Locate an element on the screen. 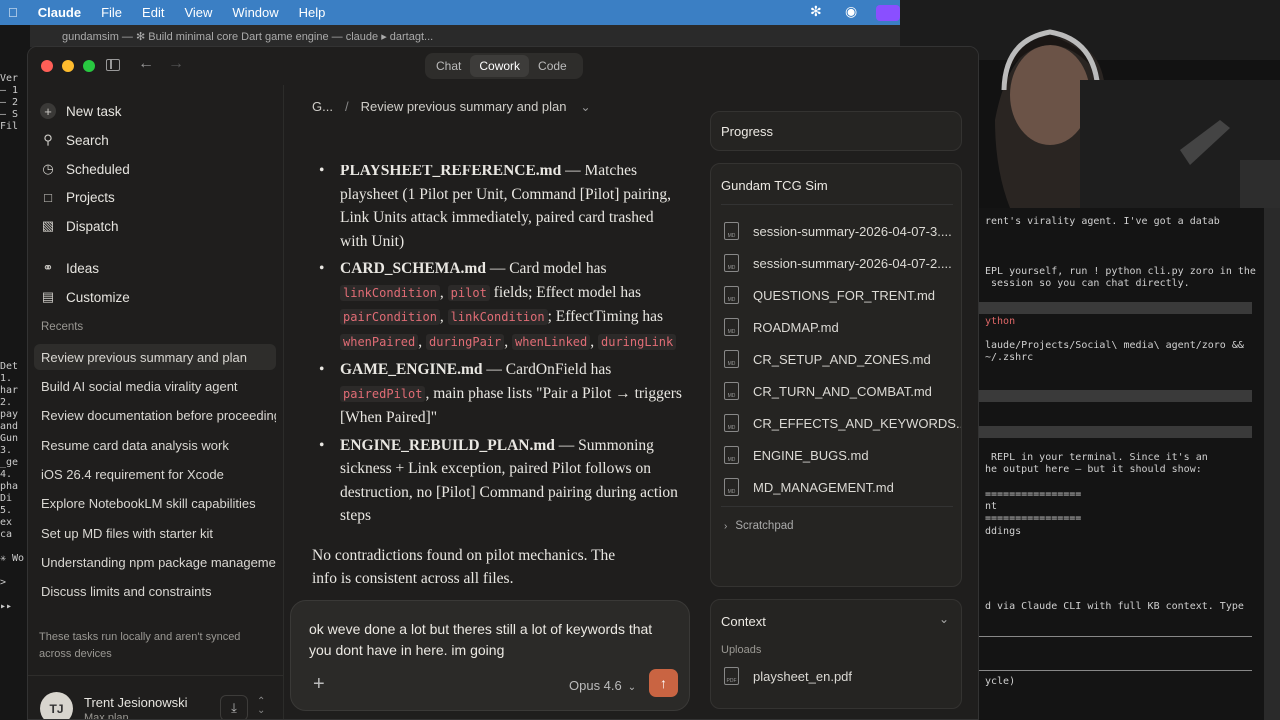 This screenshot has height=720, width=1280. dispatch-icon: ▧ is located at coordinates (48, 225).